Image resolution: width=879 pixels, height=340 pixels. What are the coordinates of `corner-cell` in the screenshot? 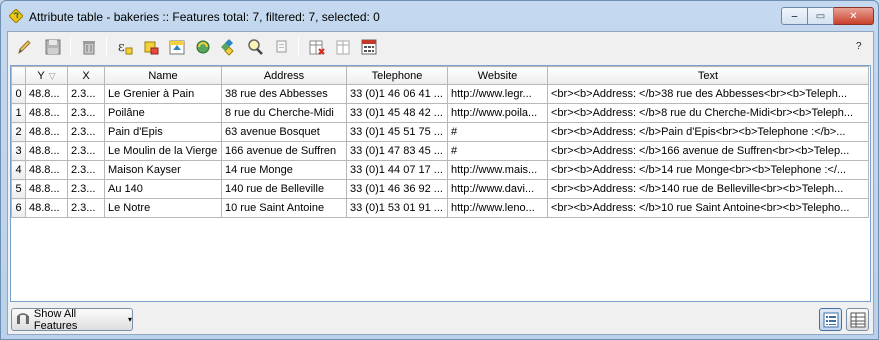 It's located at (18, 75).